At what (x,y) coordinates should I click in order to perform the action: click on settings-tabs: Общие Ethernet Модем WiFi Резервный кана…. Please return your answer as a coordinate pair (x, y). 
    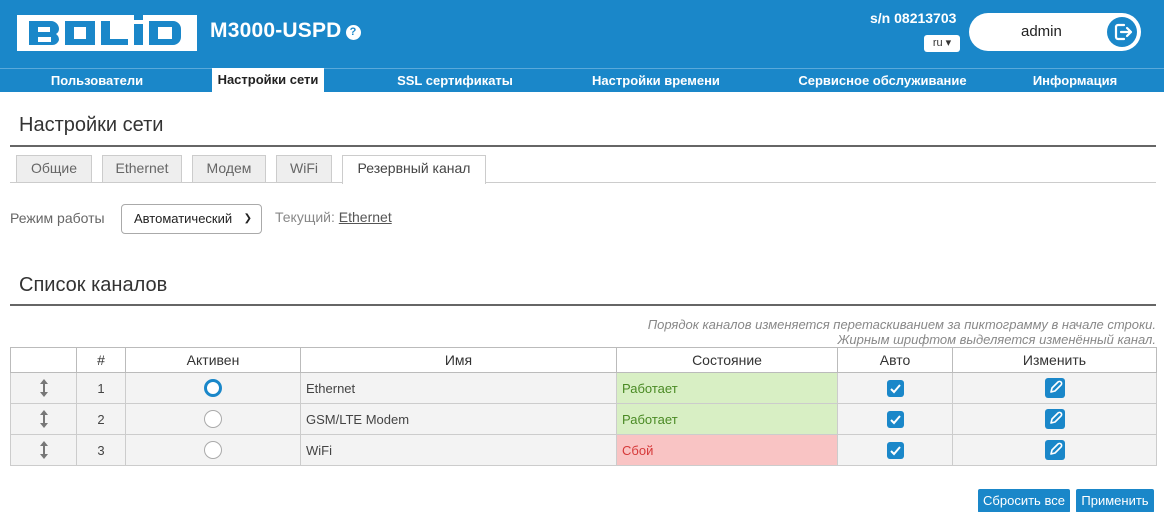
    Looking at the image, I should click on (583, 169).